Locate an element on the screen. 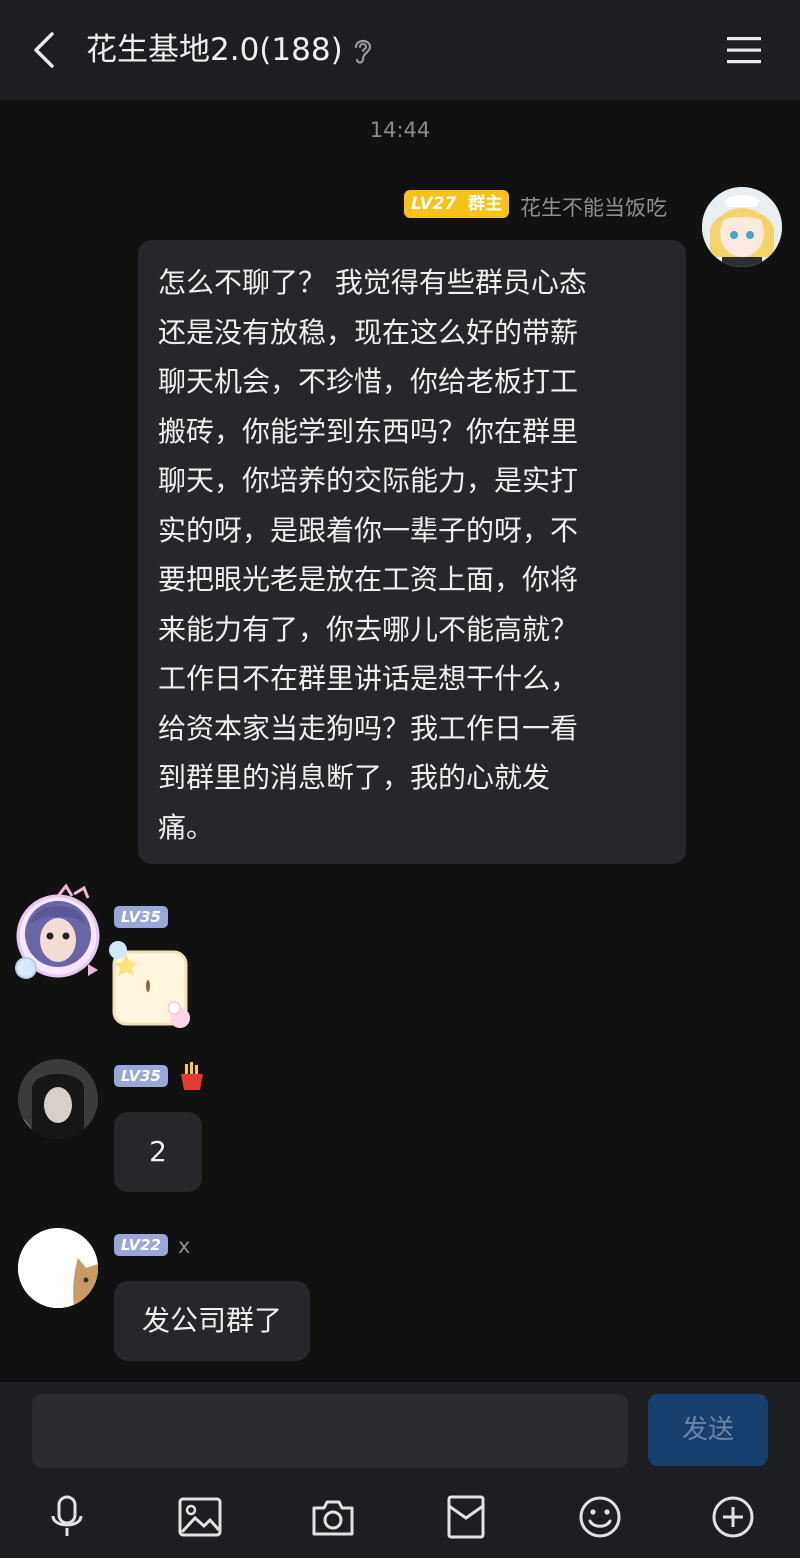 The height and width of the screenshot is (1558, 800). kitty-sticker is located at coordinates (150, 988).